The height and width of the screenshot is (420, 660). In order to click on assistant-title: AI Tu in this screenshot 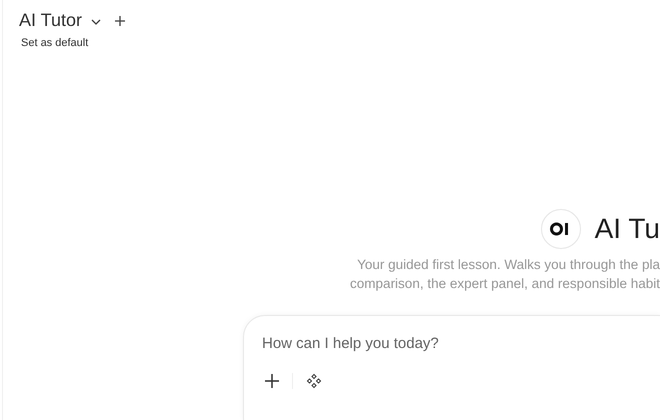, I will do `click(627, 229)`.